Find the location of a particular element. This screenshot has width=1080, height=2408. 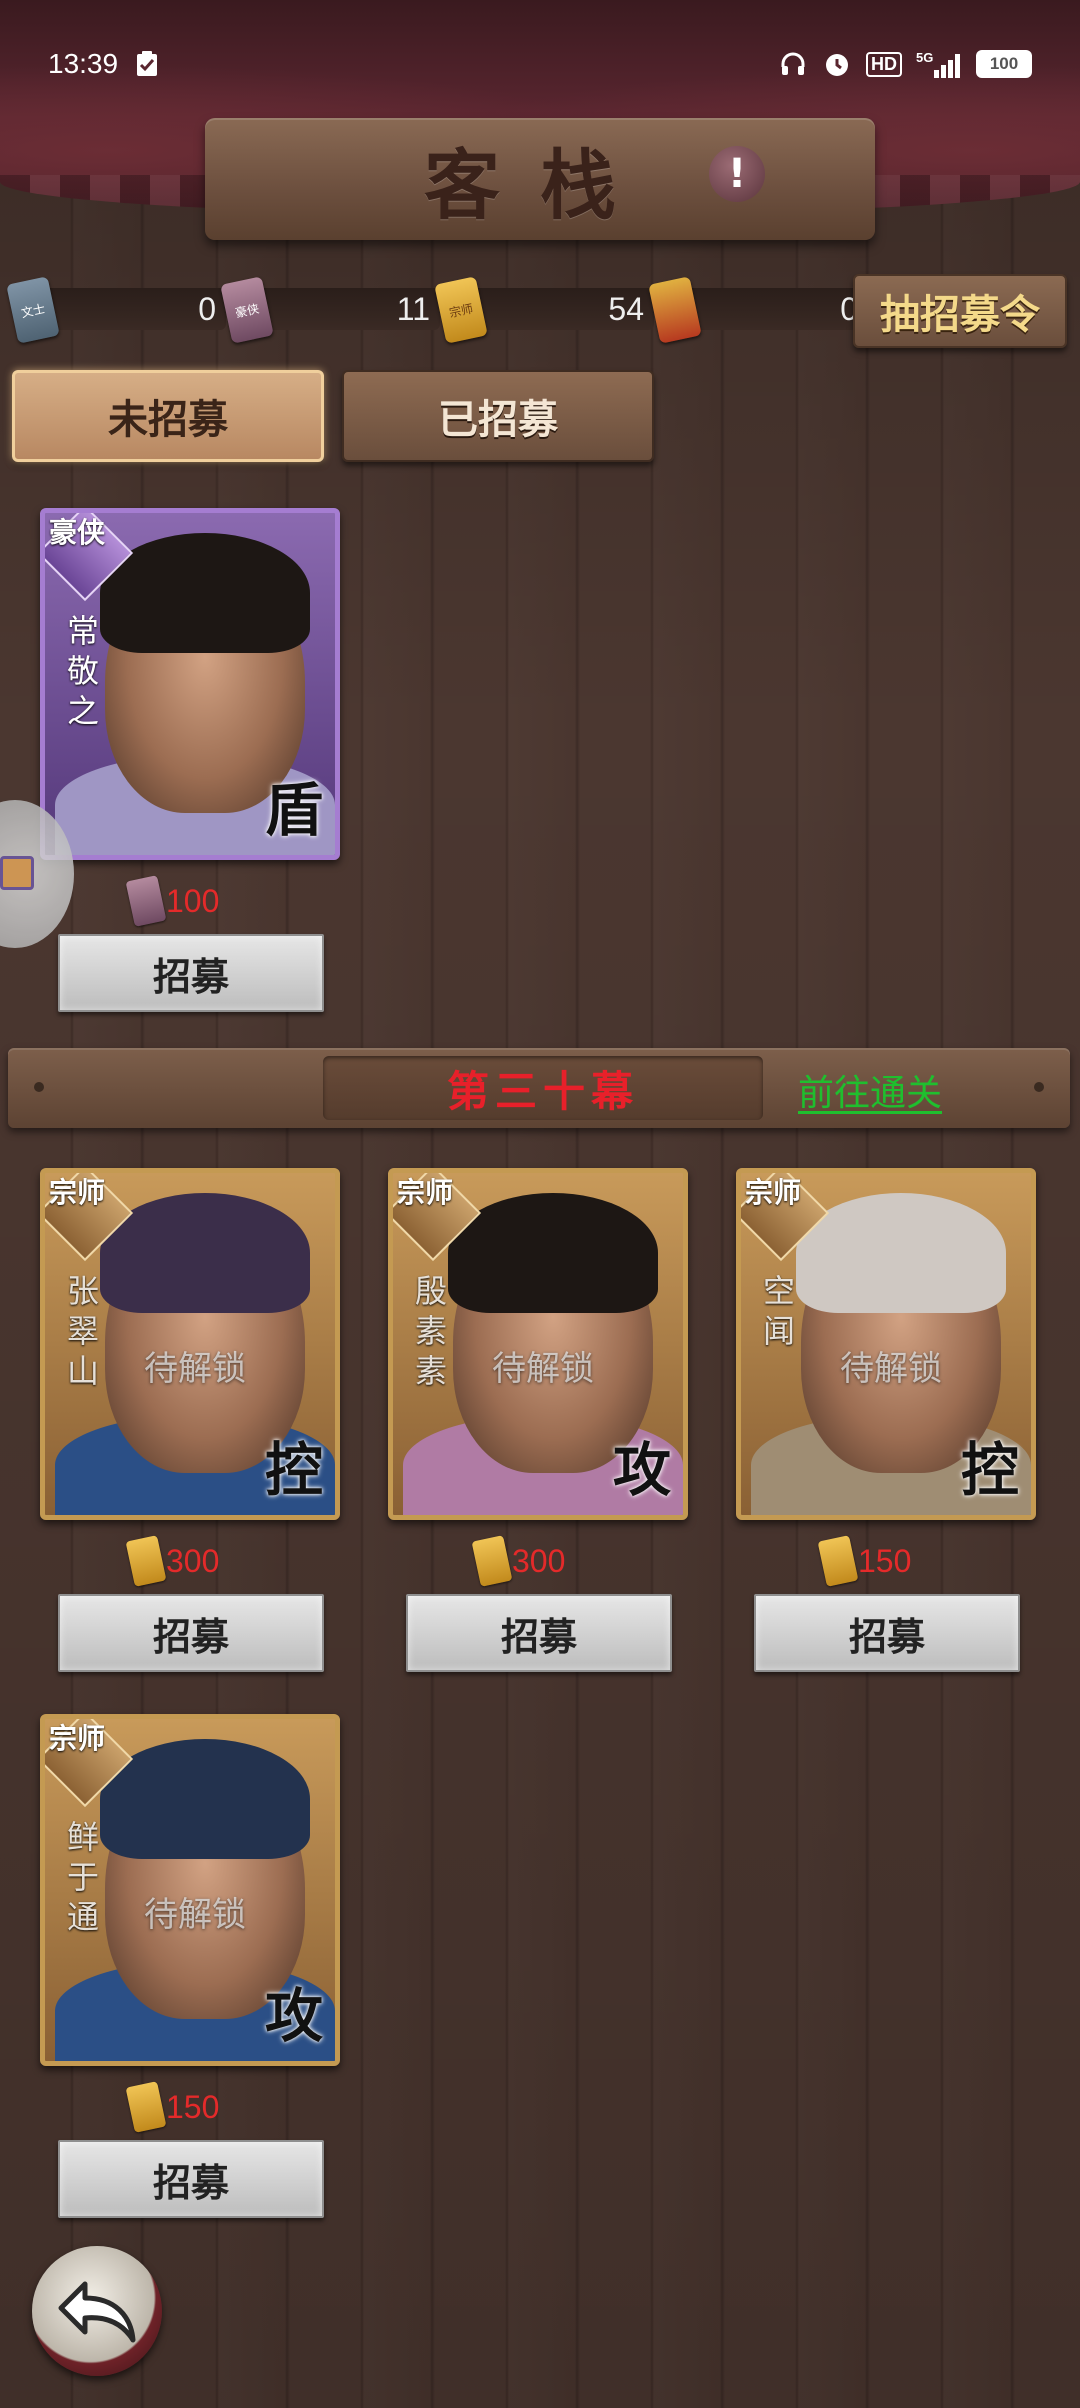

back-button is located at coordinates (97, 2311).